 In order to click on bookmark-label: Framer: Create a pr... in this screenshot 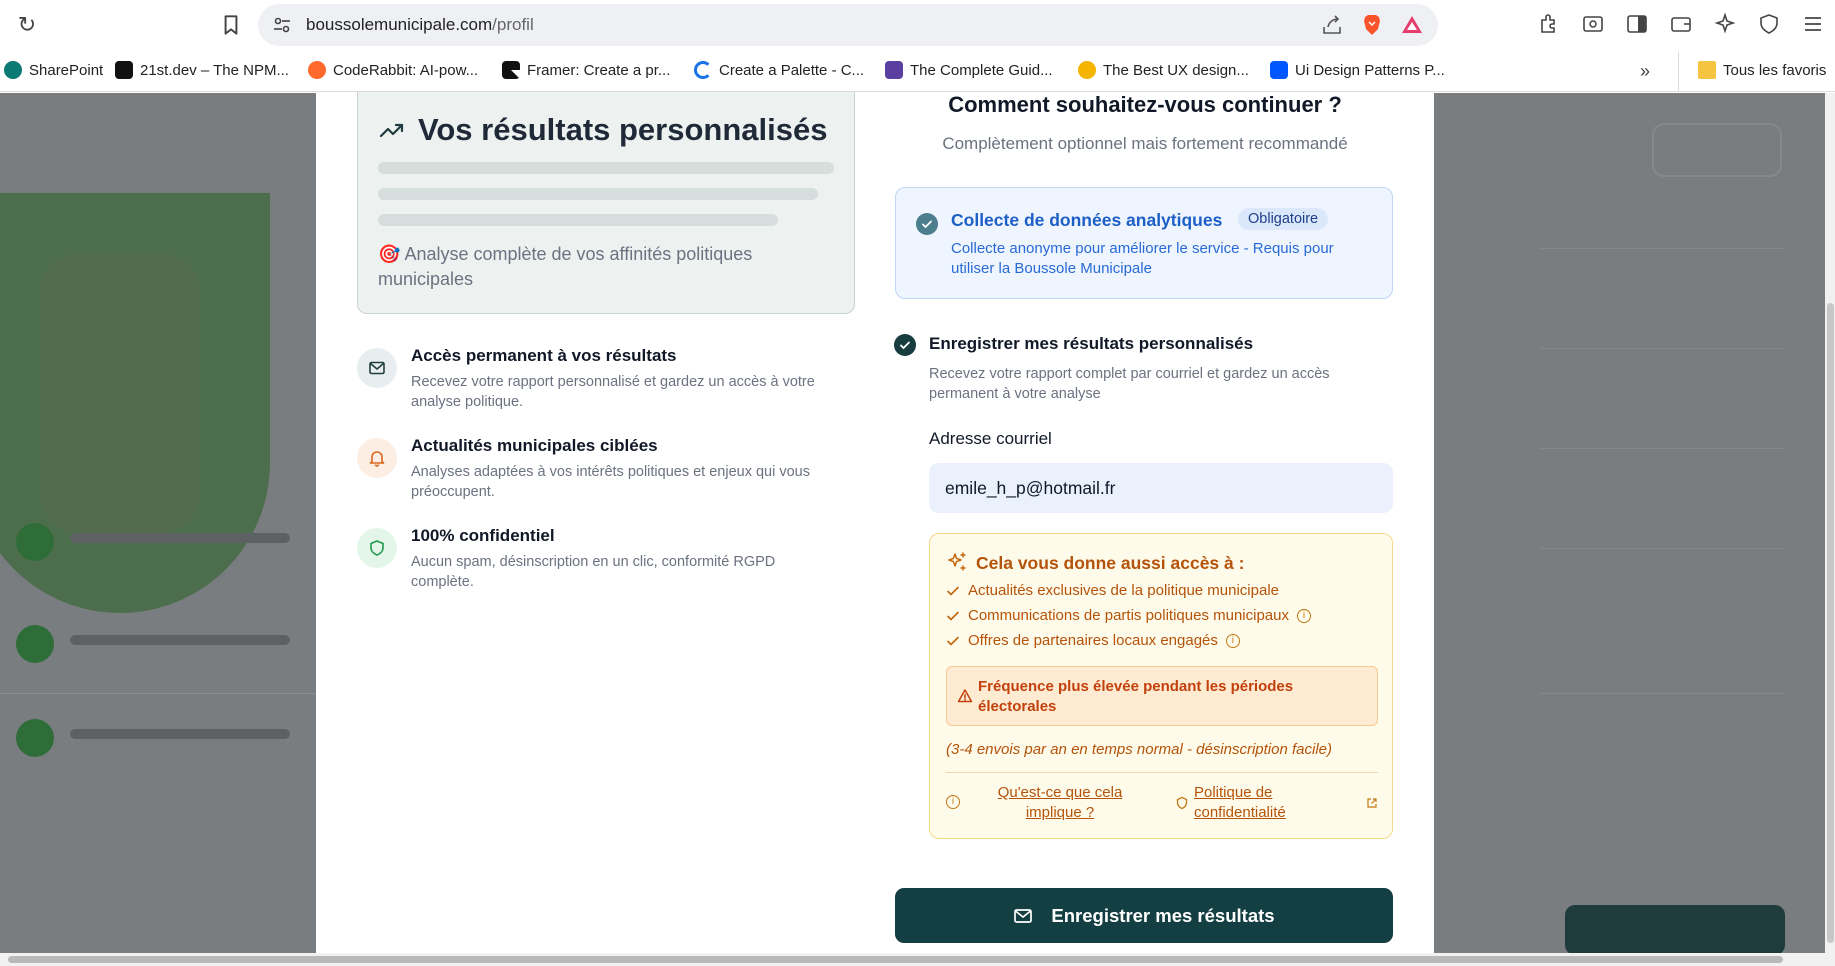, I will do `click(599, 70)`.